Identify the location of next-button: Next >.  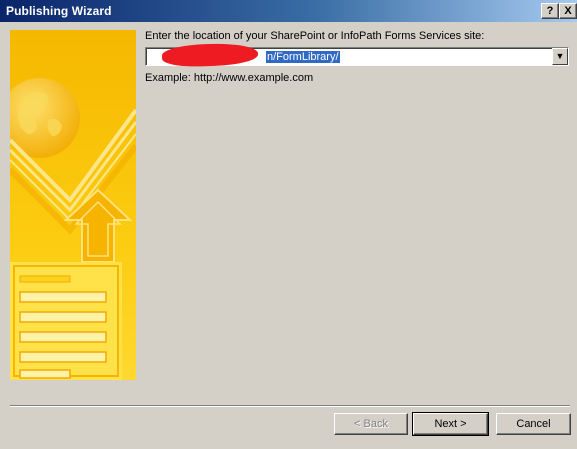
(450, 424).